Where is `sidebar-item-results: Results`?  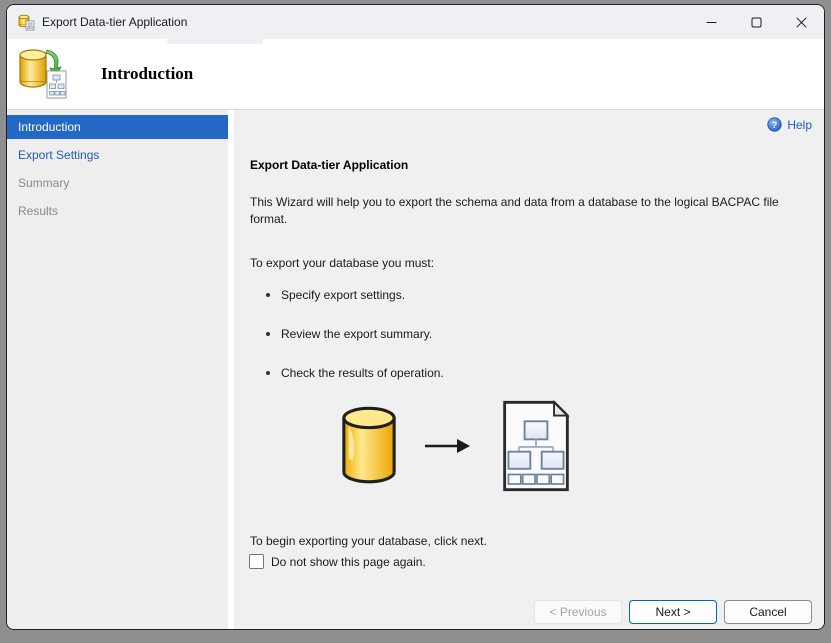
sidebar-item-results: Results is located at coordinates (38, 211).